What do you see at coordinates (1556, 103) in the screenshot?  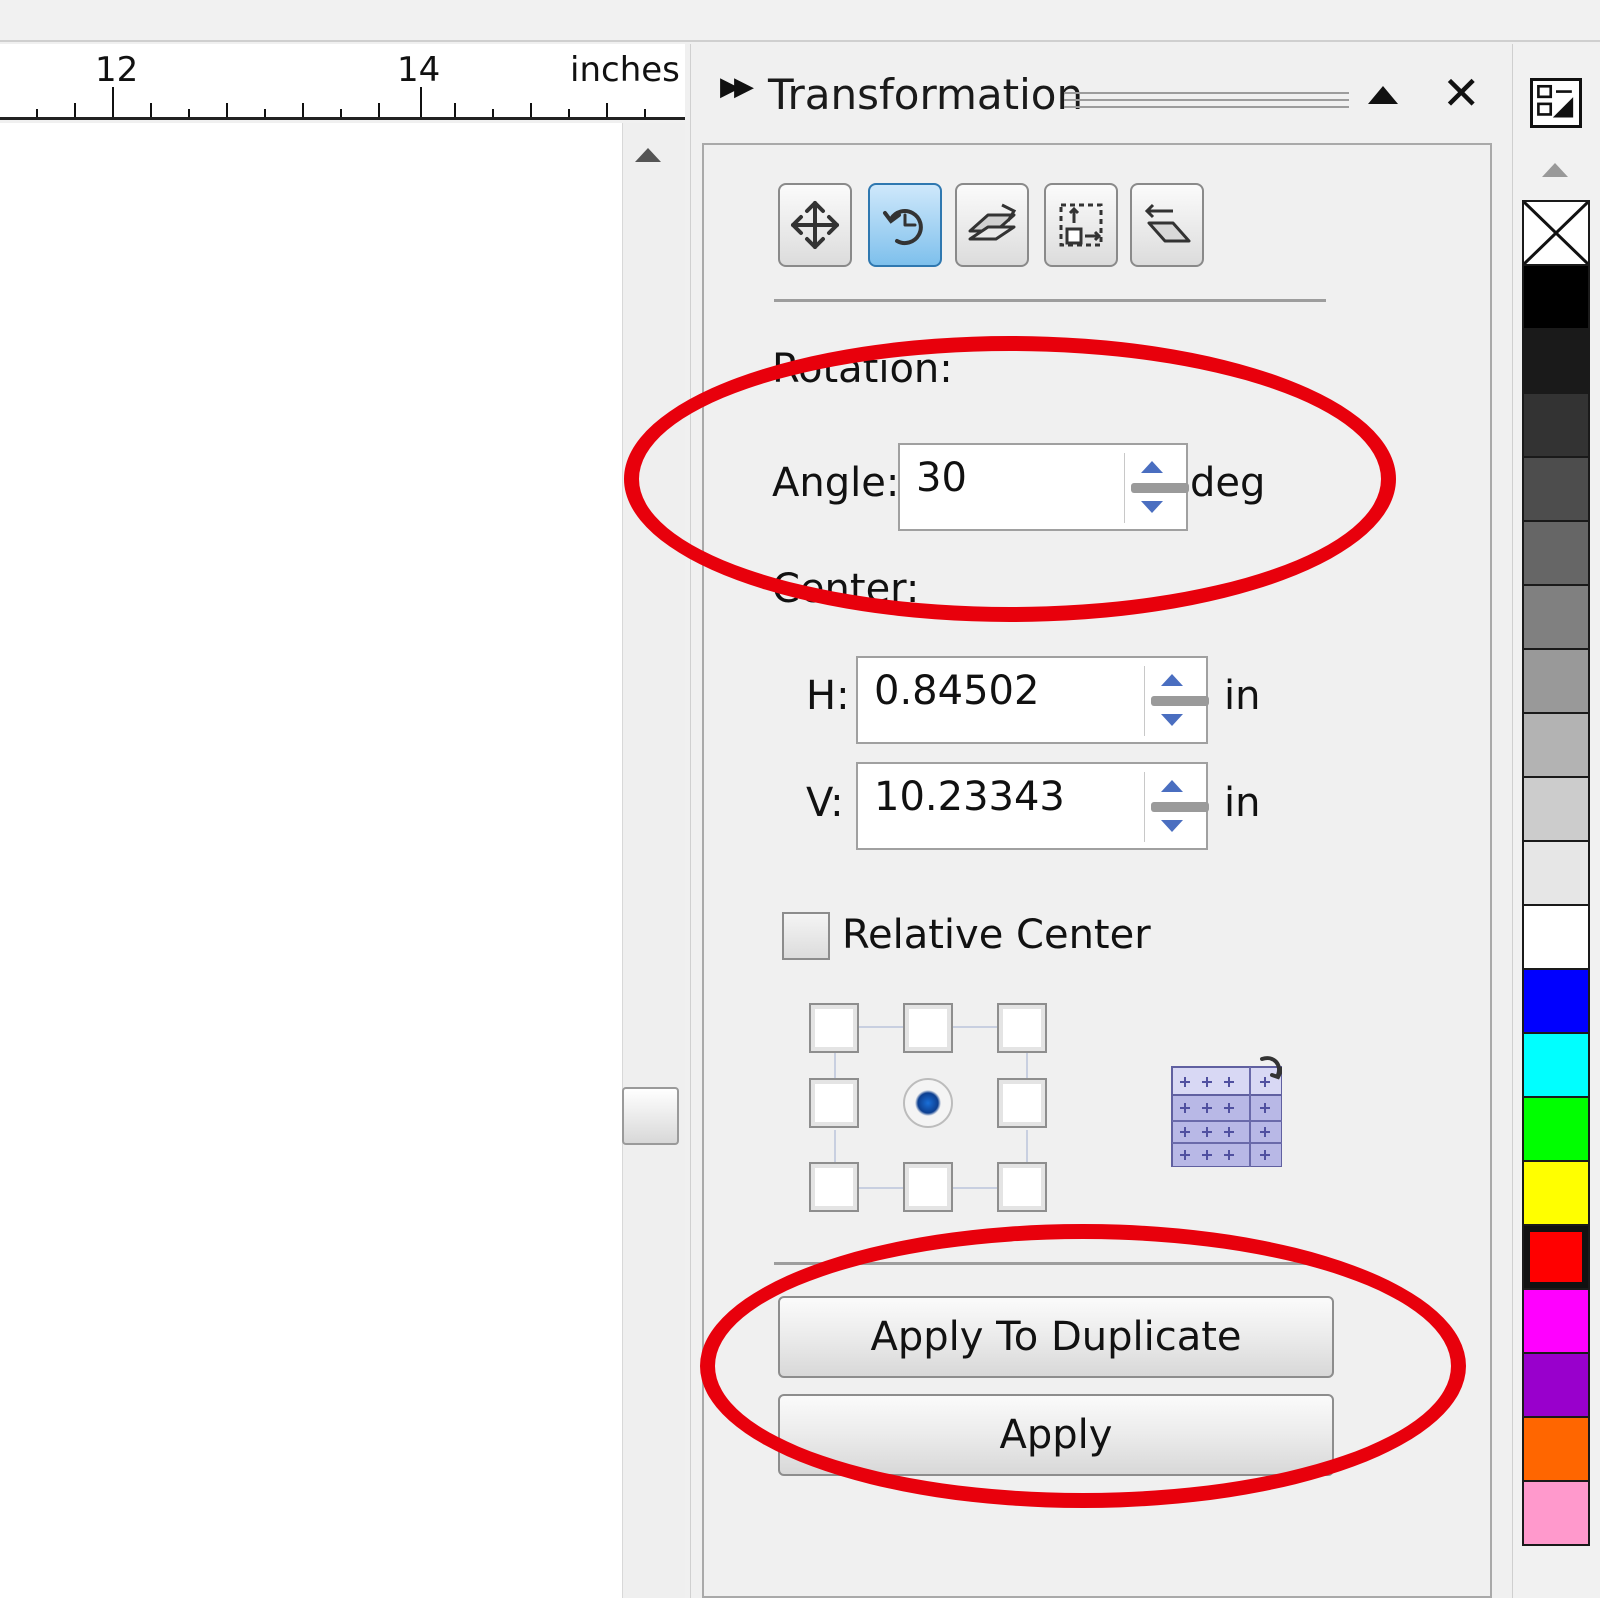 I see `palette-menu-icon` at bounding box center [1556, 103].